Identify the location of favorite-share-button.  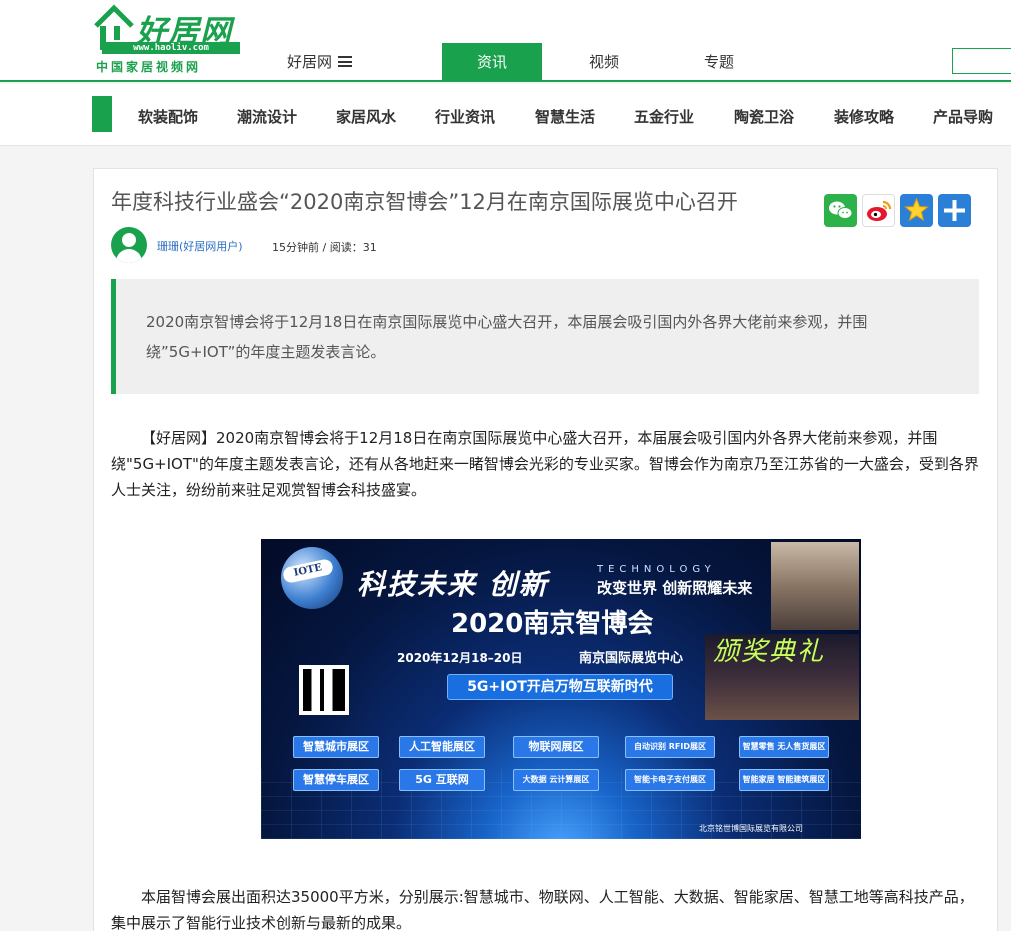
(916, 210).